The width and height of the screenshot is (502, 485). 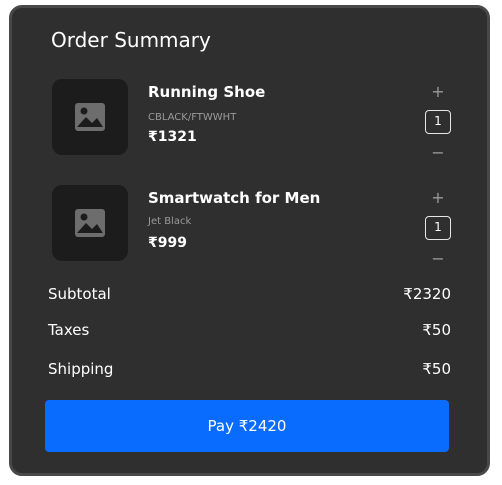 What do you see at coordinates (436, 330) in the screenshot?
I see `taxes-value: ₹50` at bounding box center [436, 330].